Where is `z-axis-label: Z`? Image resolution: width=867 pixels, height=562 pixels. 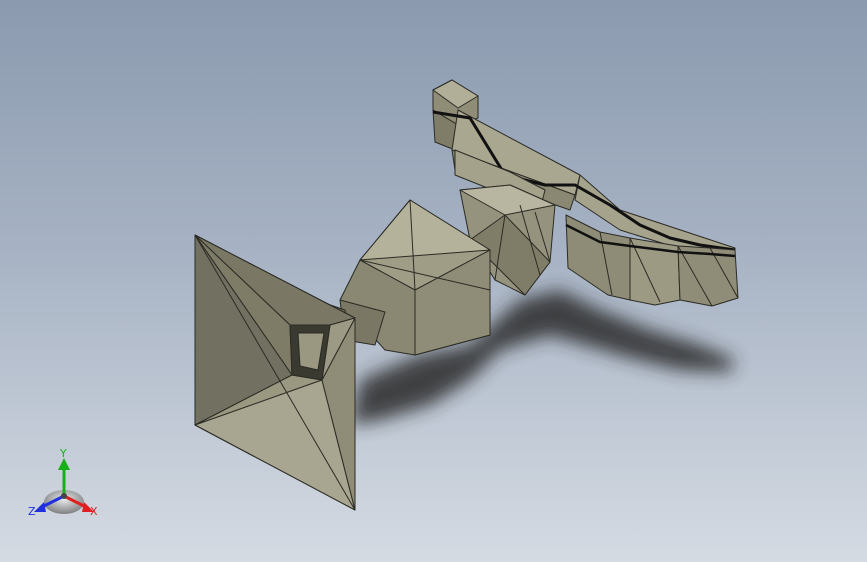 z-axis-label: Z is located at coordinates (32, 511).